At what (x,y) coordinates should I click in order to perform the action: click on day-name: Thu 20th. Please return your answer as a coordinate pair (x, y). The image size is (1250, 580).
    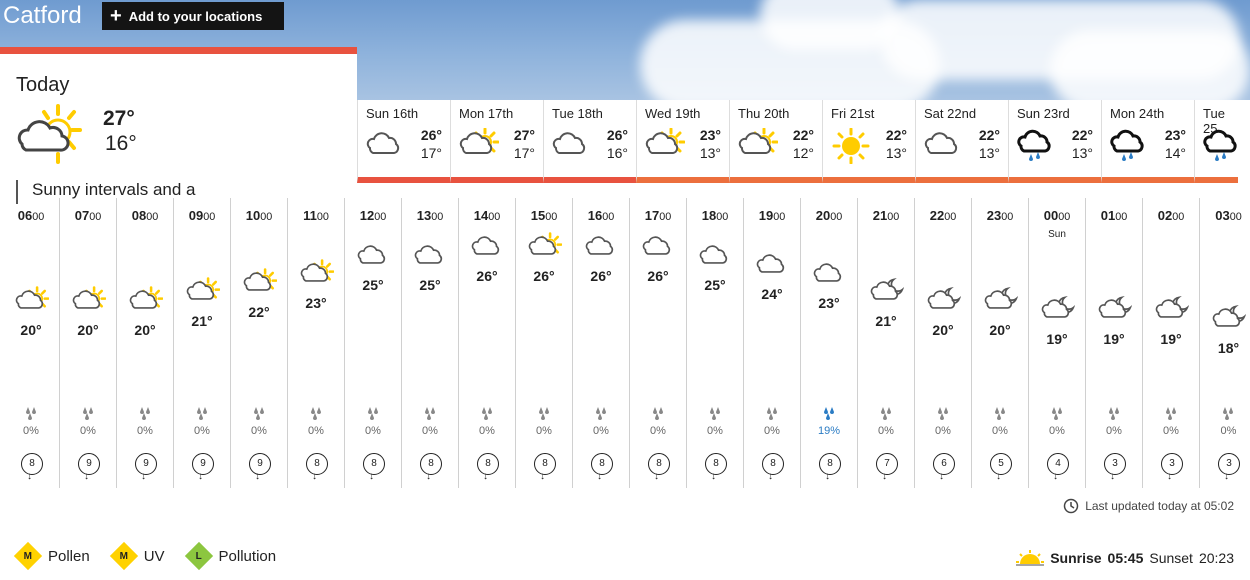
    Looking at the image, I should click on (764, 113).